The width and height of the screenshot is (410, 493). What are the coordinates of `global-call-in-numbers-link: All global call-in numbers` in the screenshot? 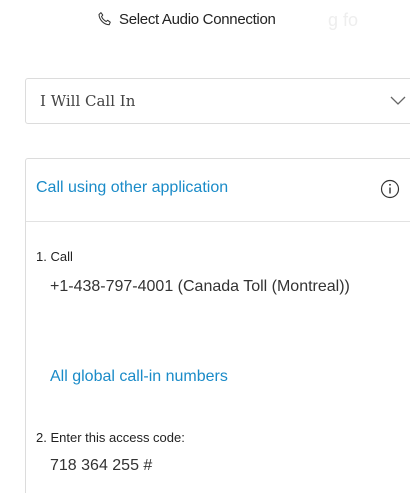 It's located at (139, 377).